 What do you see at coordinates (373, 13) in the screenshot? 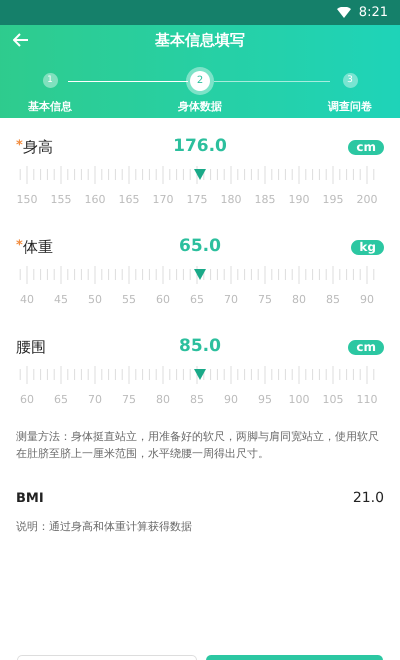
I see `clock: 8:21` at bounding box center [373, 13].